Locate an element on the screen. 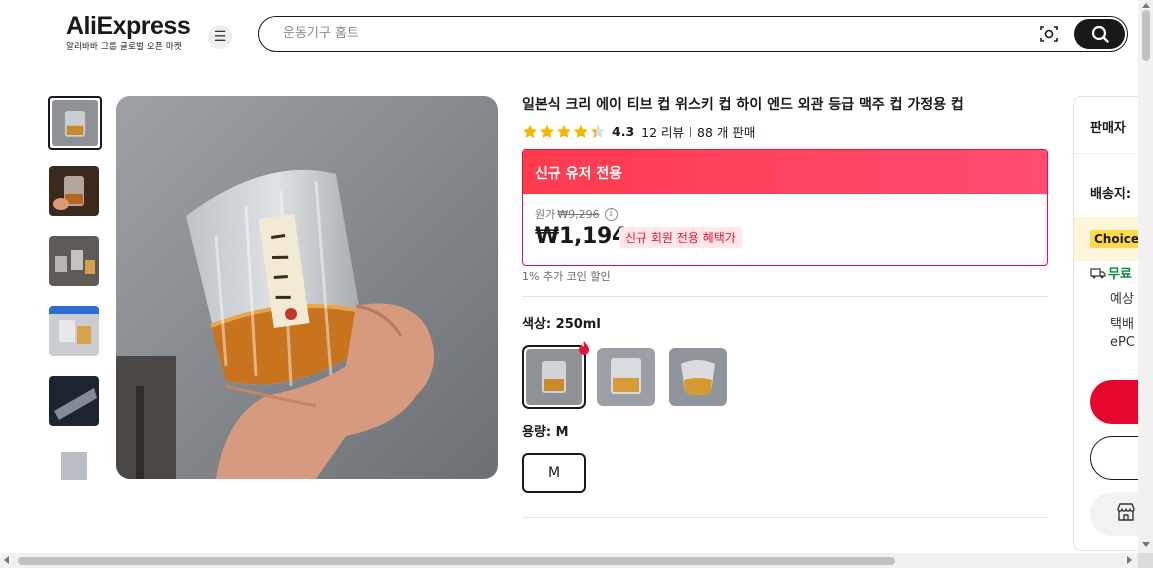 This screenshot has width=1153, height=568. original-price-value: ₩9,296 is located at coordinates (578, 214).